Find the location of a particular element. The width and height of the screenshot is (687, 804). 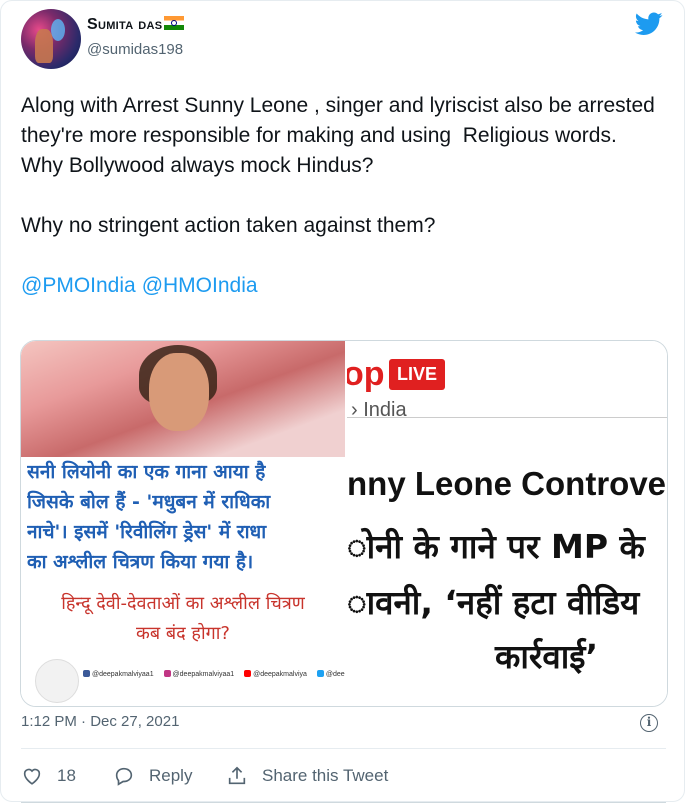

instagram-icon is located at coordinates (167, 673).